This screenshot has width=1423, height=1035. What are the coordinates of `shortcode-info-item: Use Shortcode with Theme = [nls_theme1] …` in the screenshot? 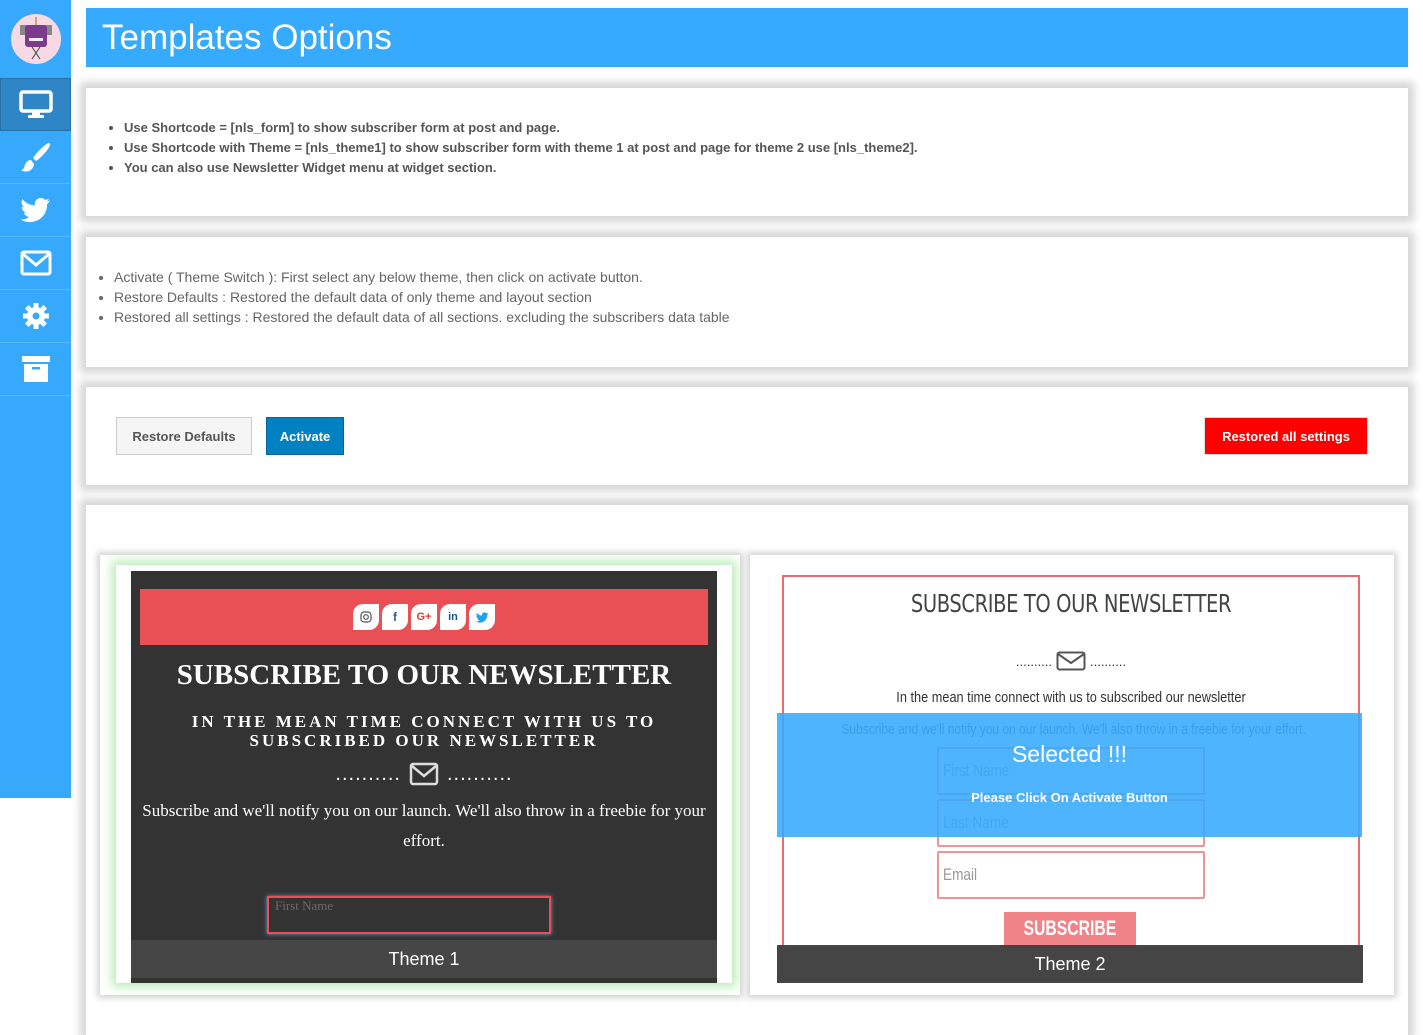 It's located at (766, 148).